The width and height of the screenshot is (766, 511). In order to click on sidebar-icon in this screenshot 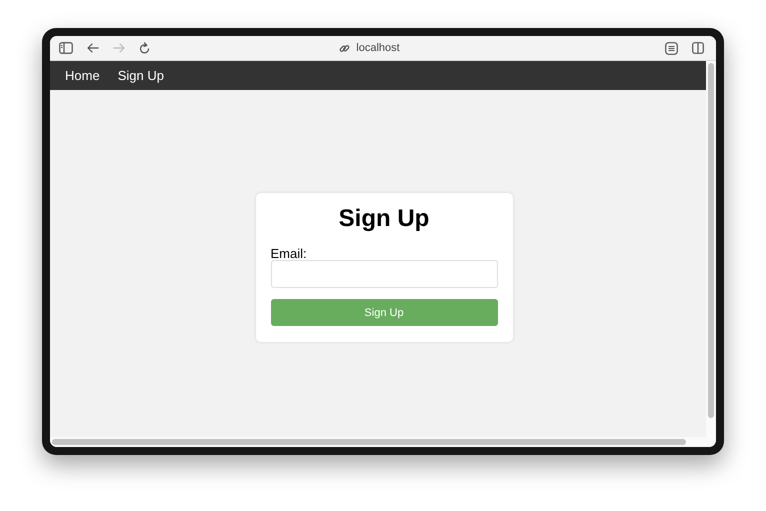, I will do `click(66, 48)`.